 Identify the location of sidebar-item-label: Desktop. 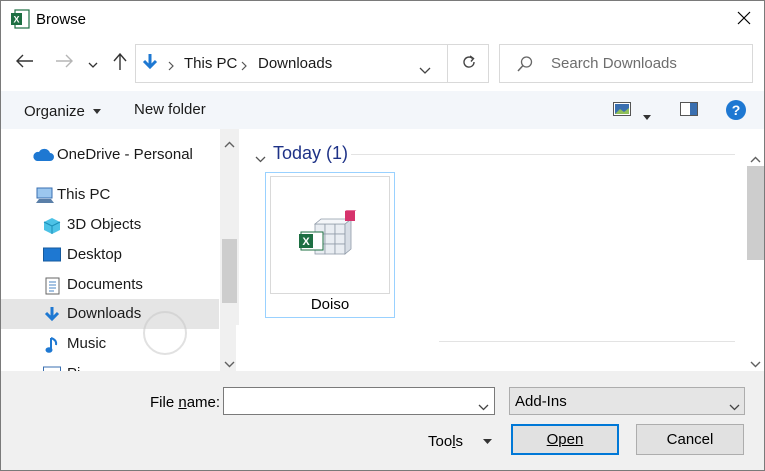
(95, 254).